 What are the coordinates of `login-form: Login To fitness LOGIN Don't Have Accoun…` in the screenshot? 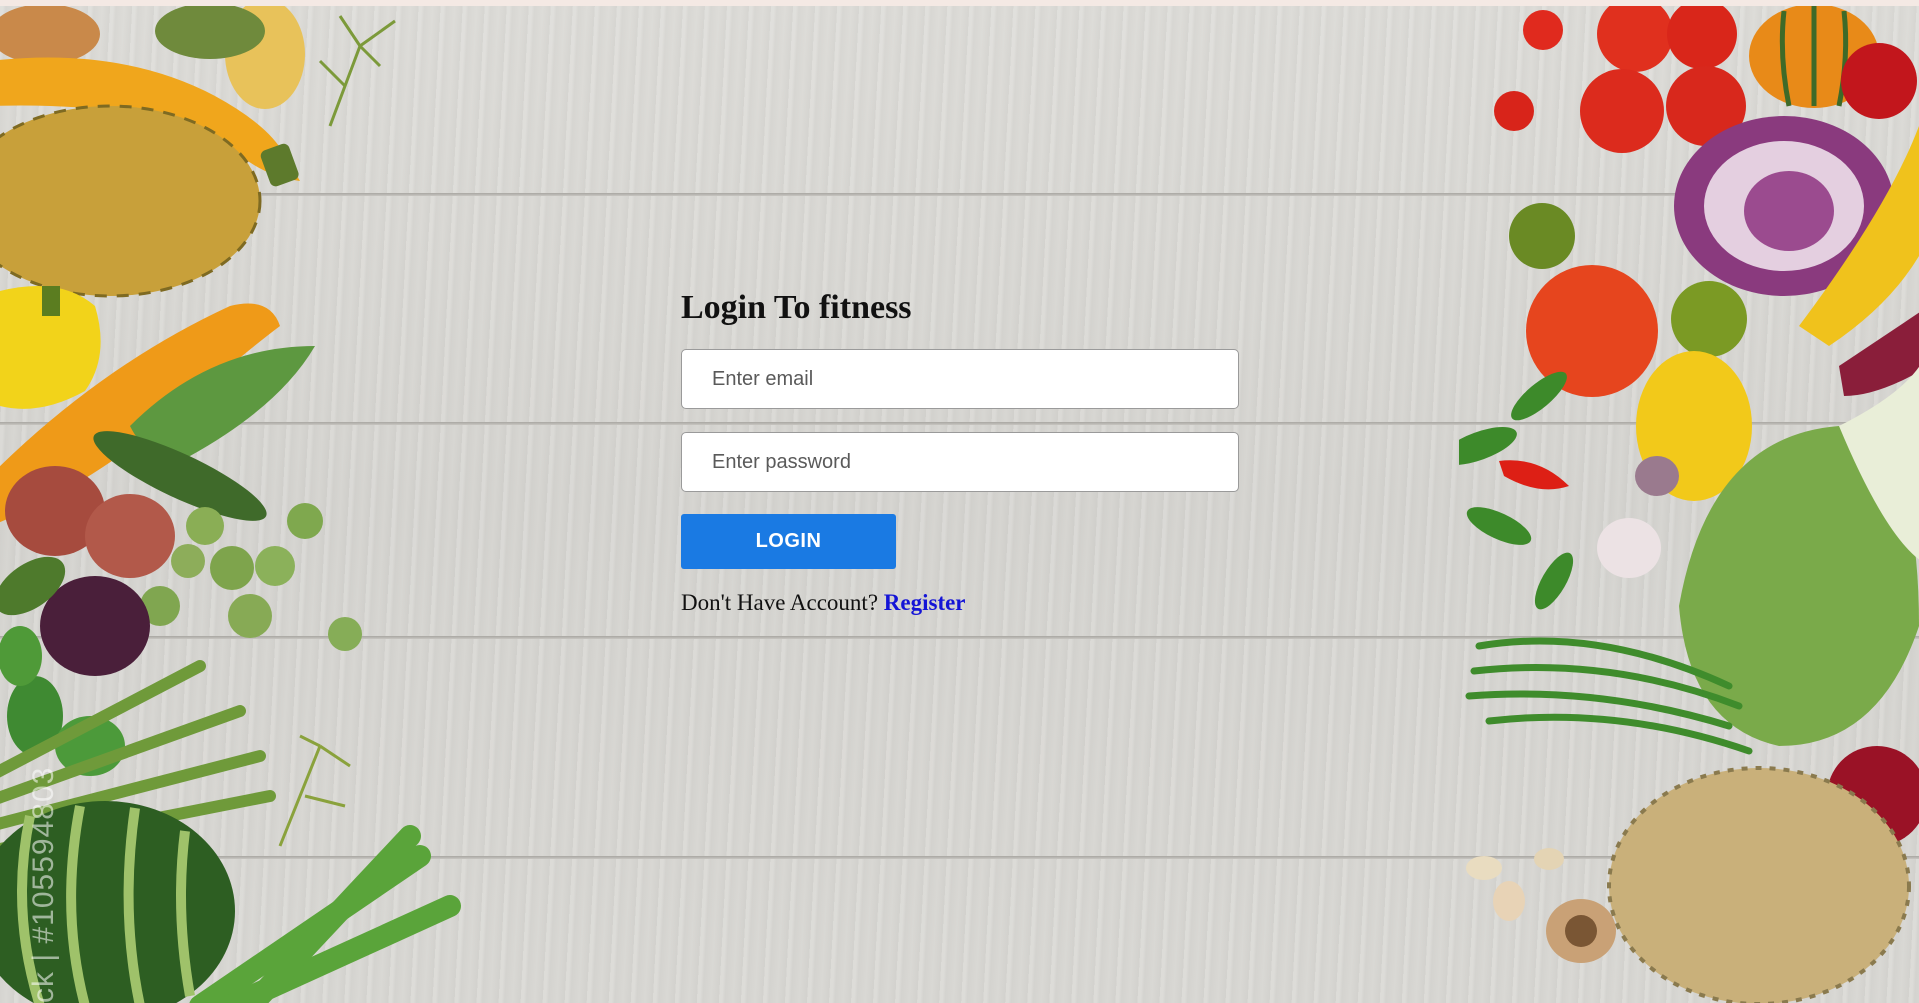 It's located at (961, 452).